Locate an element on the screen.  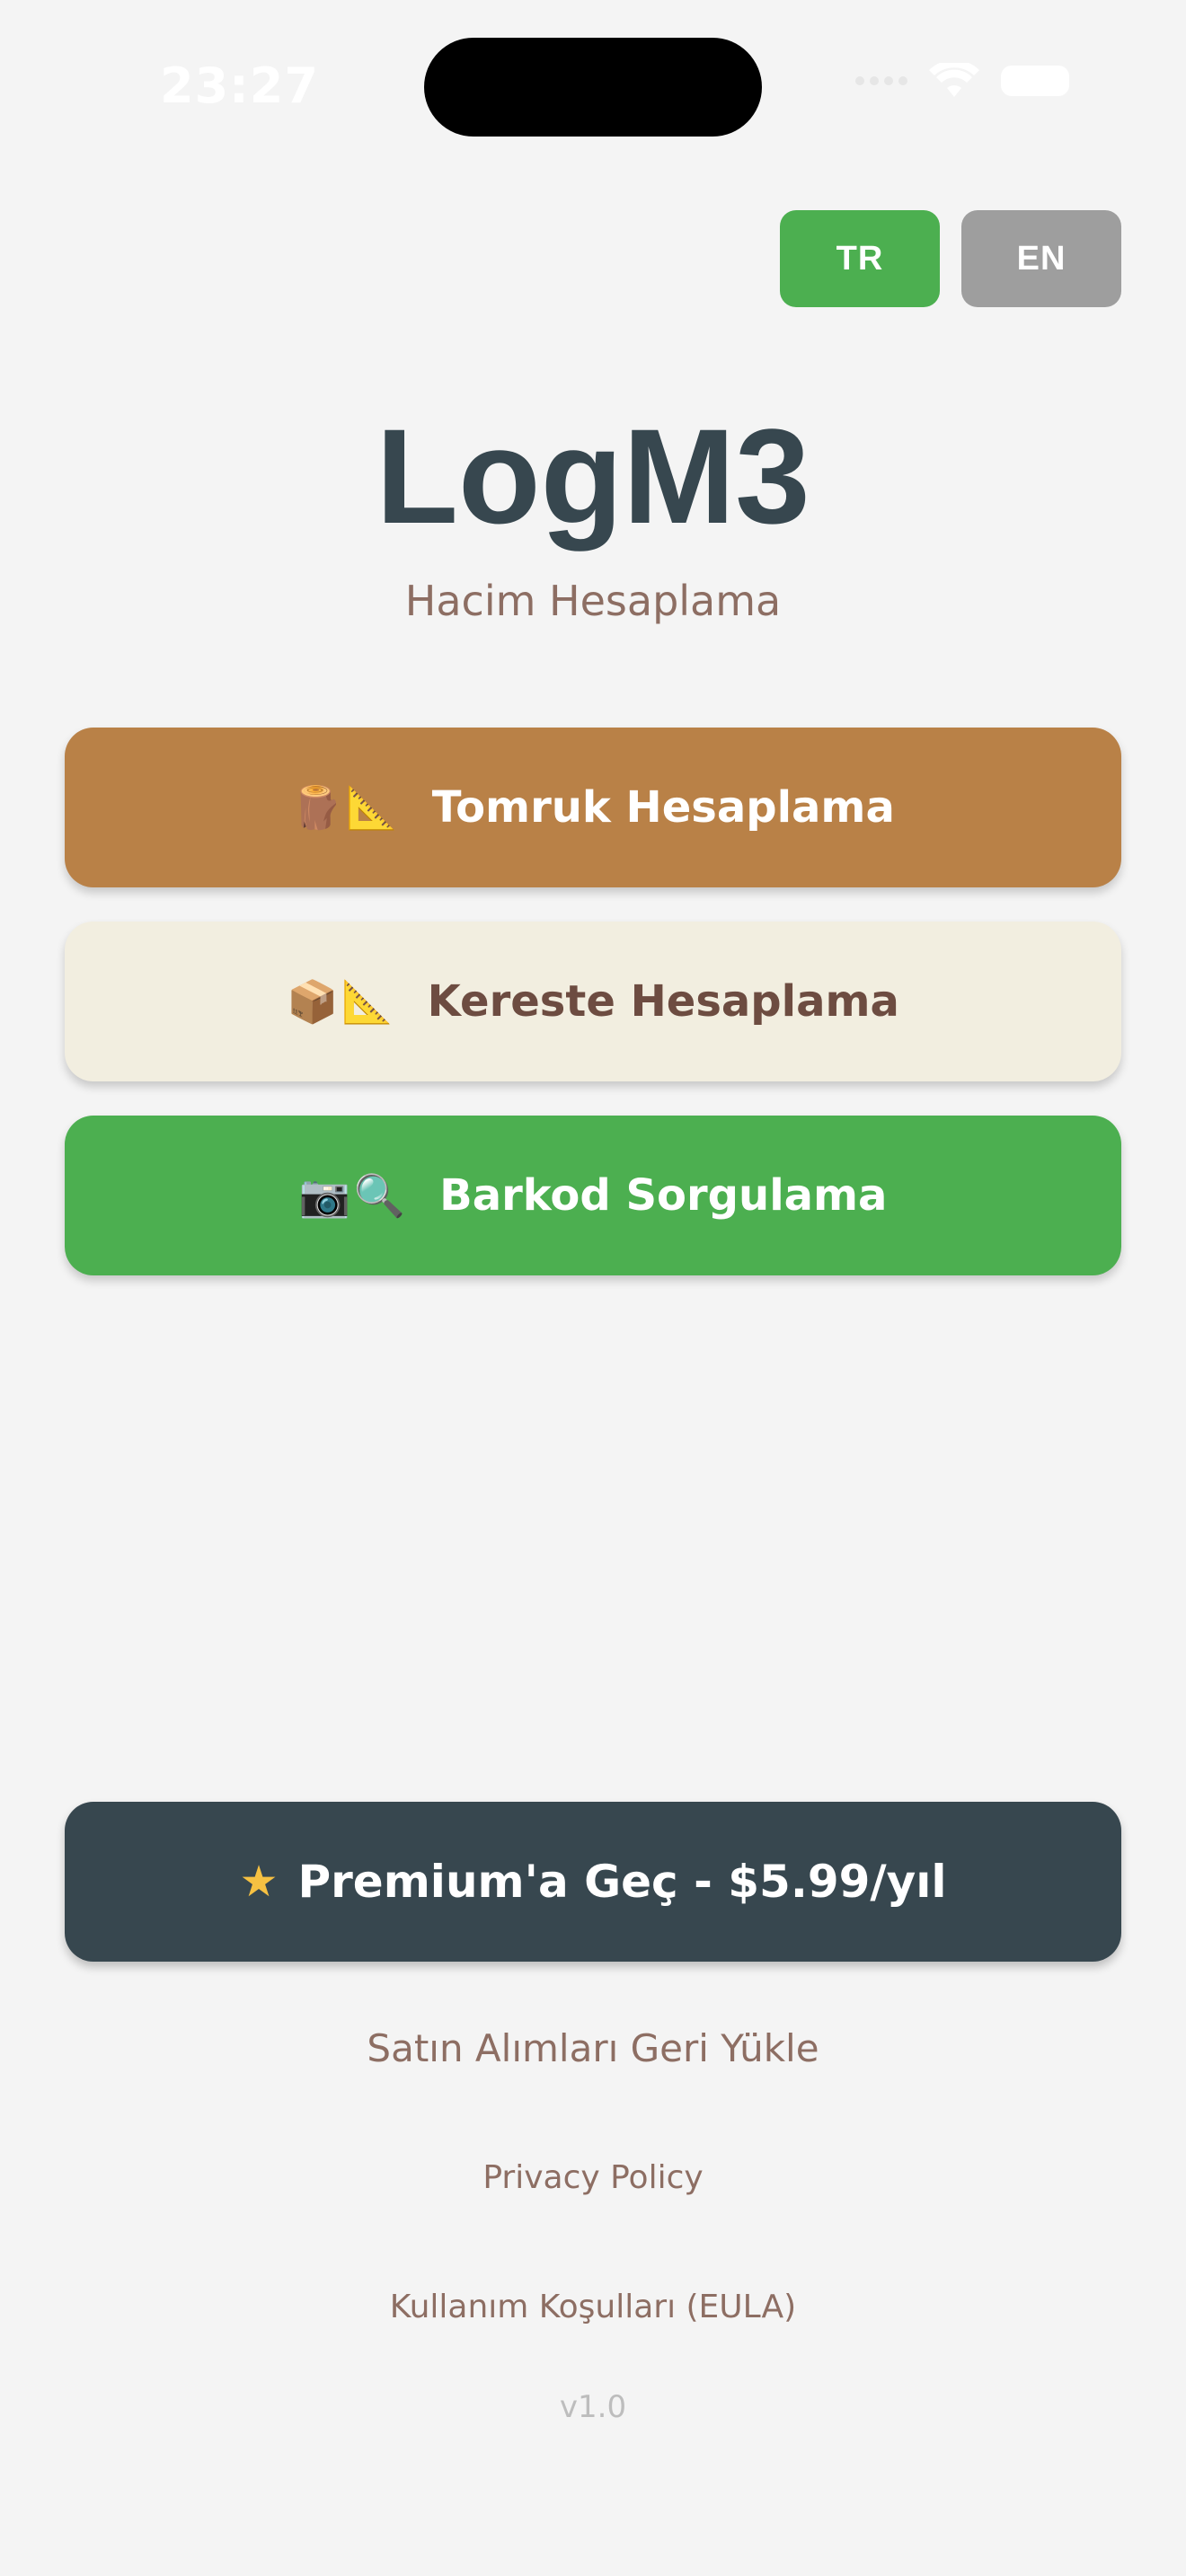
privacy-policy-link: Privacy Policy is located at coordinates (593, 2177).